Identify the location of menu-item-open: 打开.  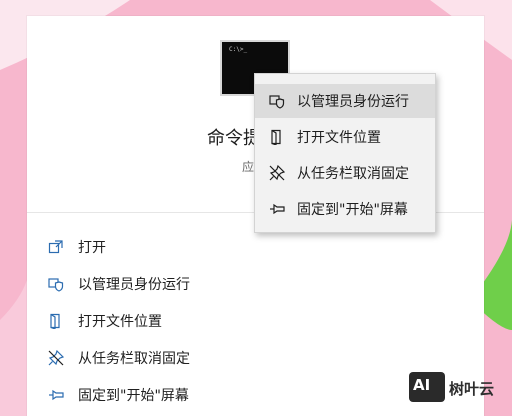
(76, 247).